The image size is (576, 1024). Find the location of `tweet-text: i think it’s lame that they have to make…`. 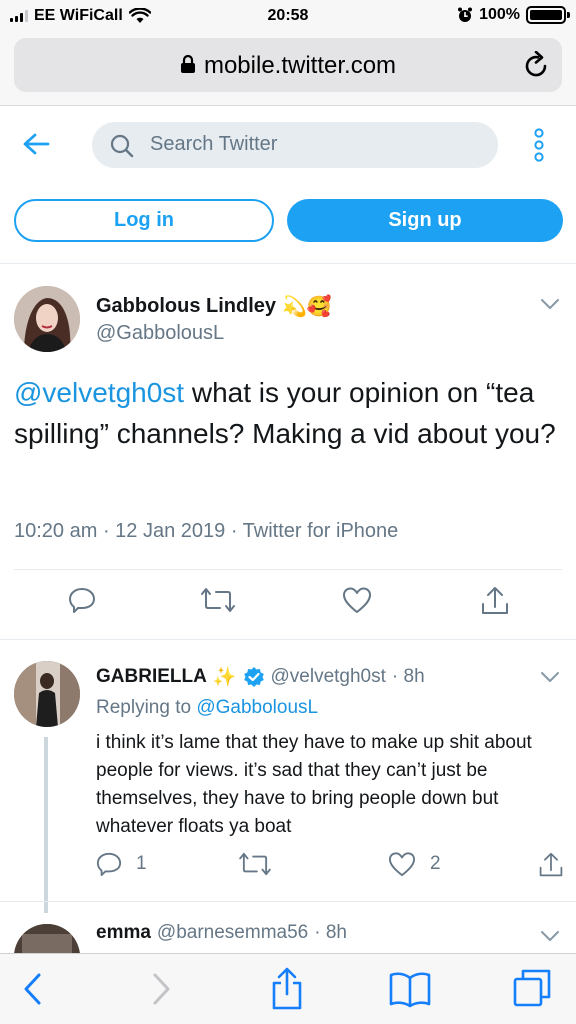

tweet-text: i think it’s lame that they have to make… is located at coordinates (314, 784).